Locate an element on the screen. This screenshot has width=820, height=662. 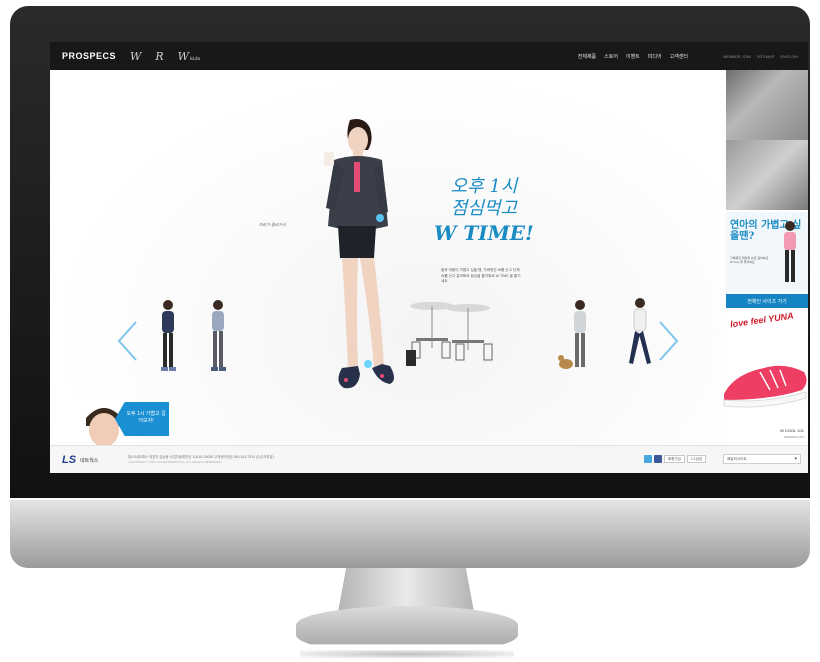
woman-with-dog-figure is located at coordinates (572, 334).